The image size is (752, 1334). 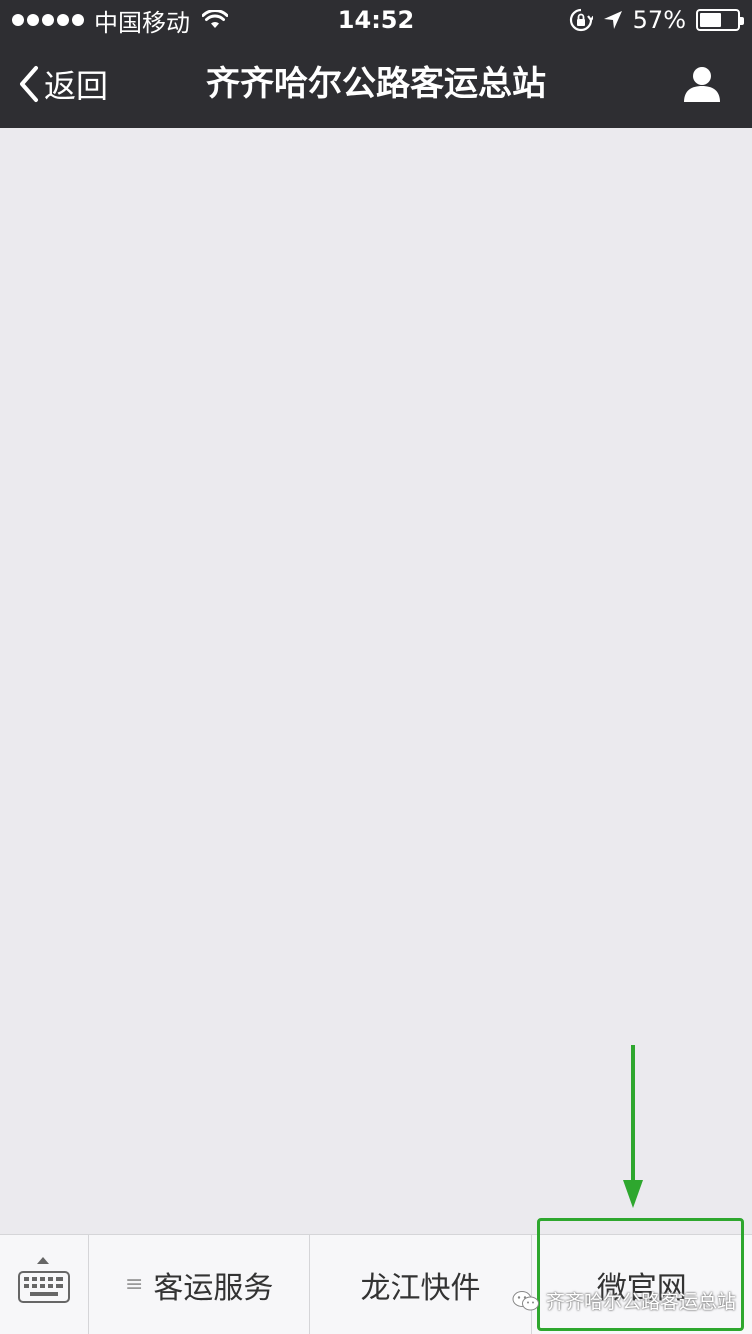 I want to click on caret-up-icon, so click(x=43, y=1260).